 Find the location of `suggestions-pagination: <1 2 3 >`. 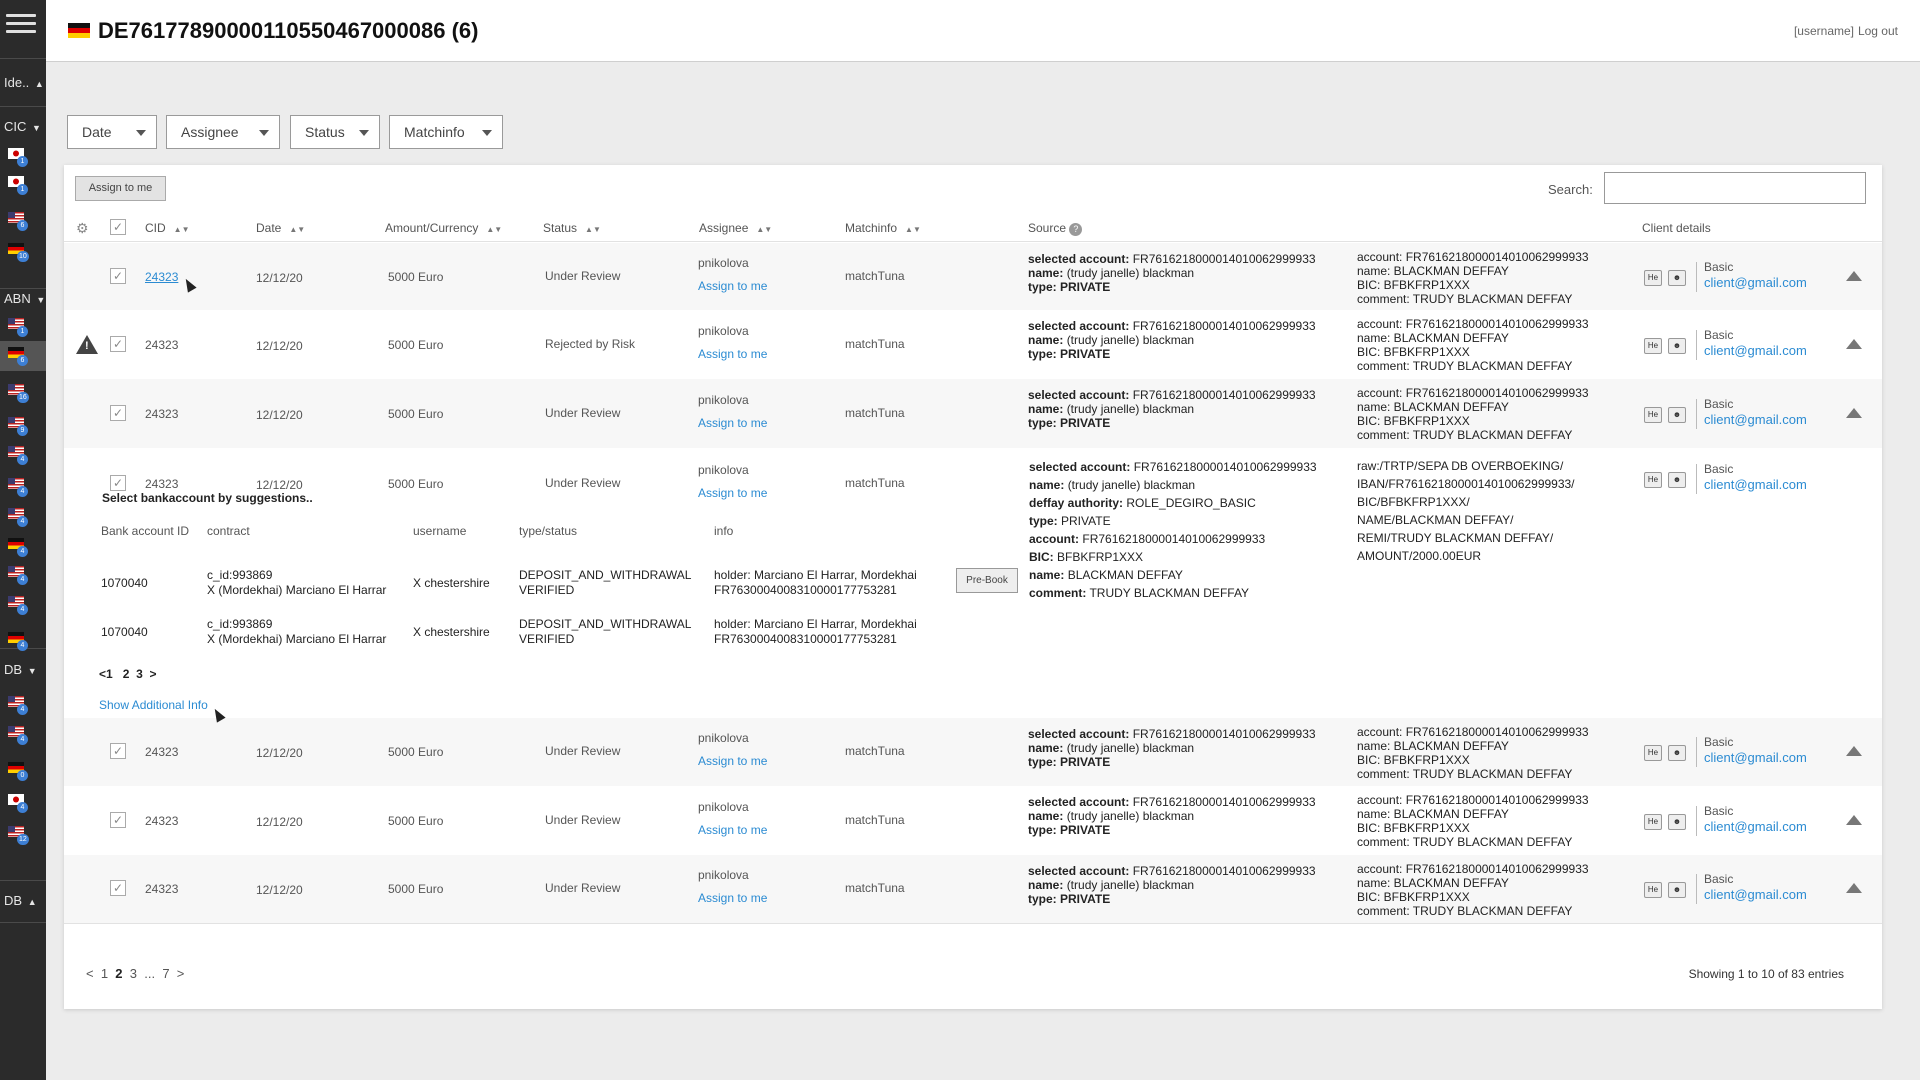

suggestions-pagination: <1 2 3 > is located at coordinates (127, 674).